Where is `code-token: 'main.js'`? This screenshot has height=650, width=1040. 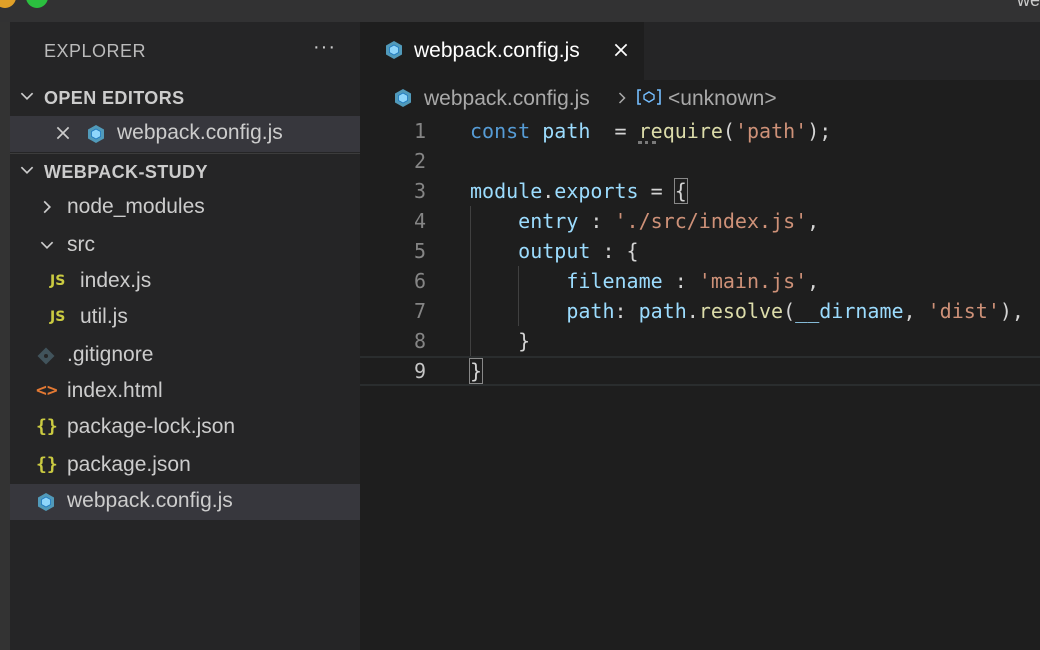
code-token: 'main.js' is located at coordinates (753, 281).